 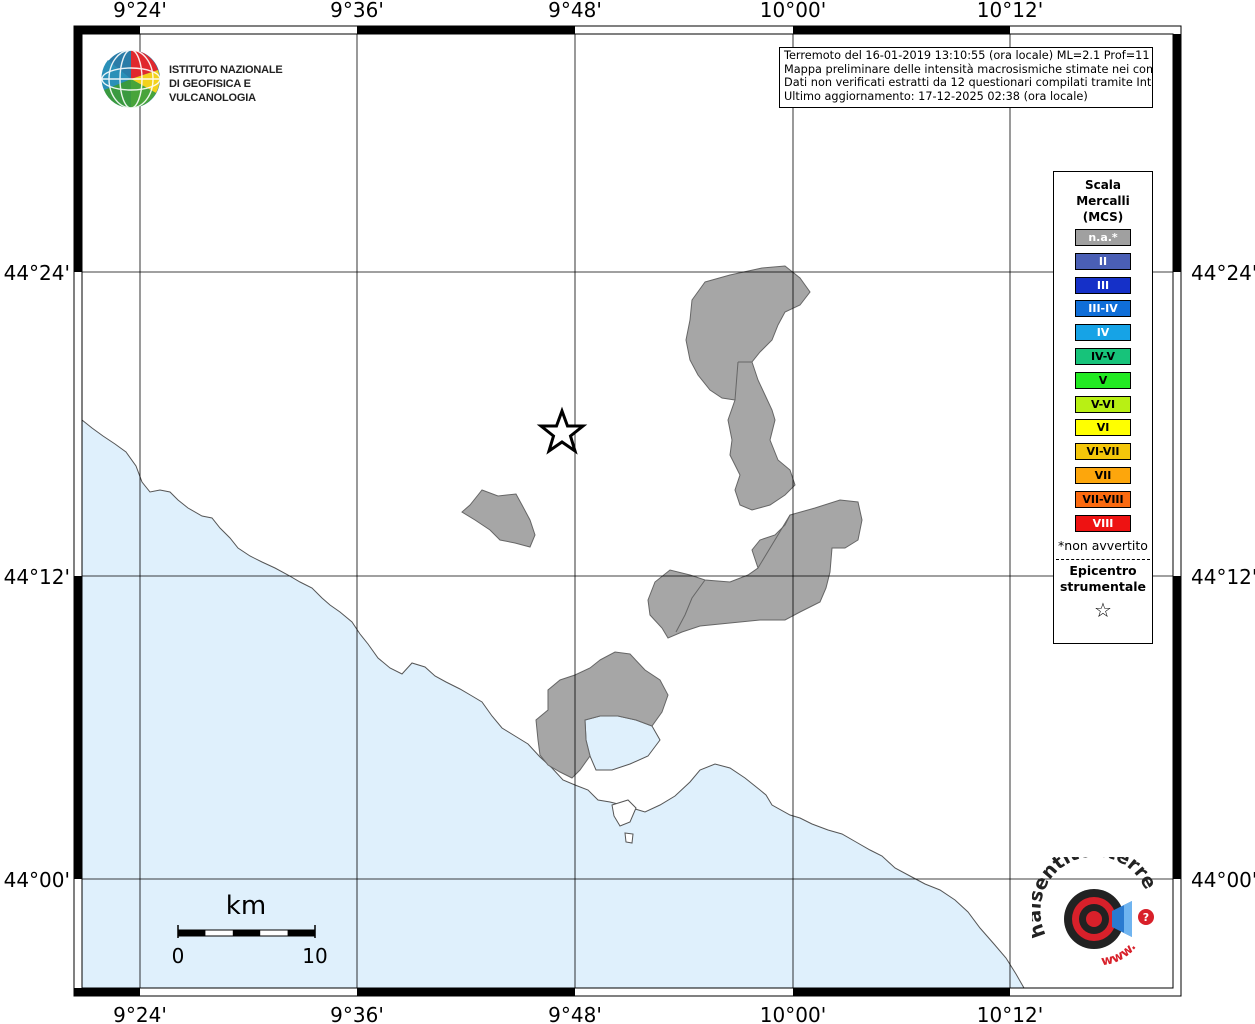 I want to click on legend-item: IV, so click(x=1103, y=333).